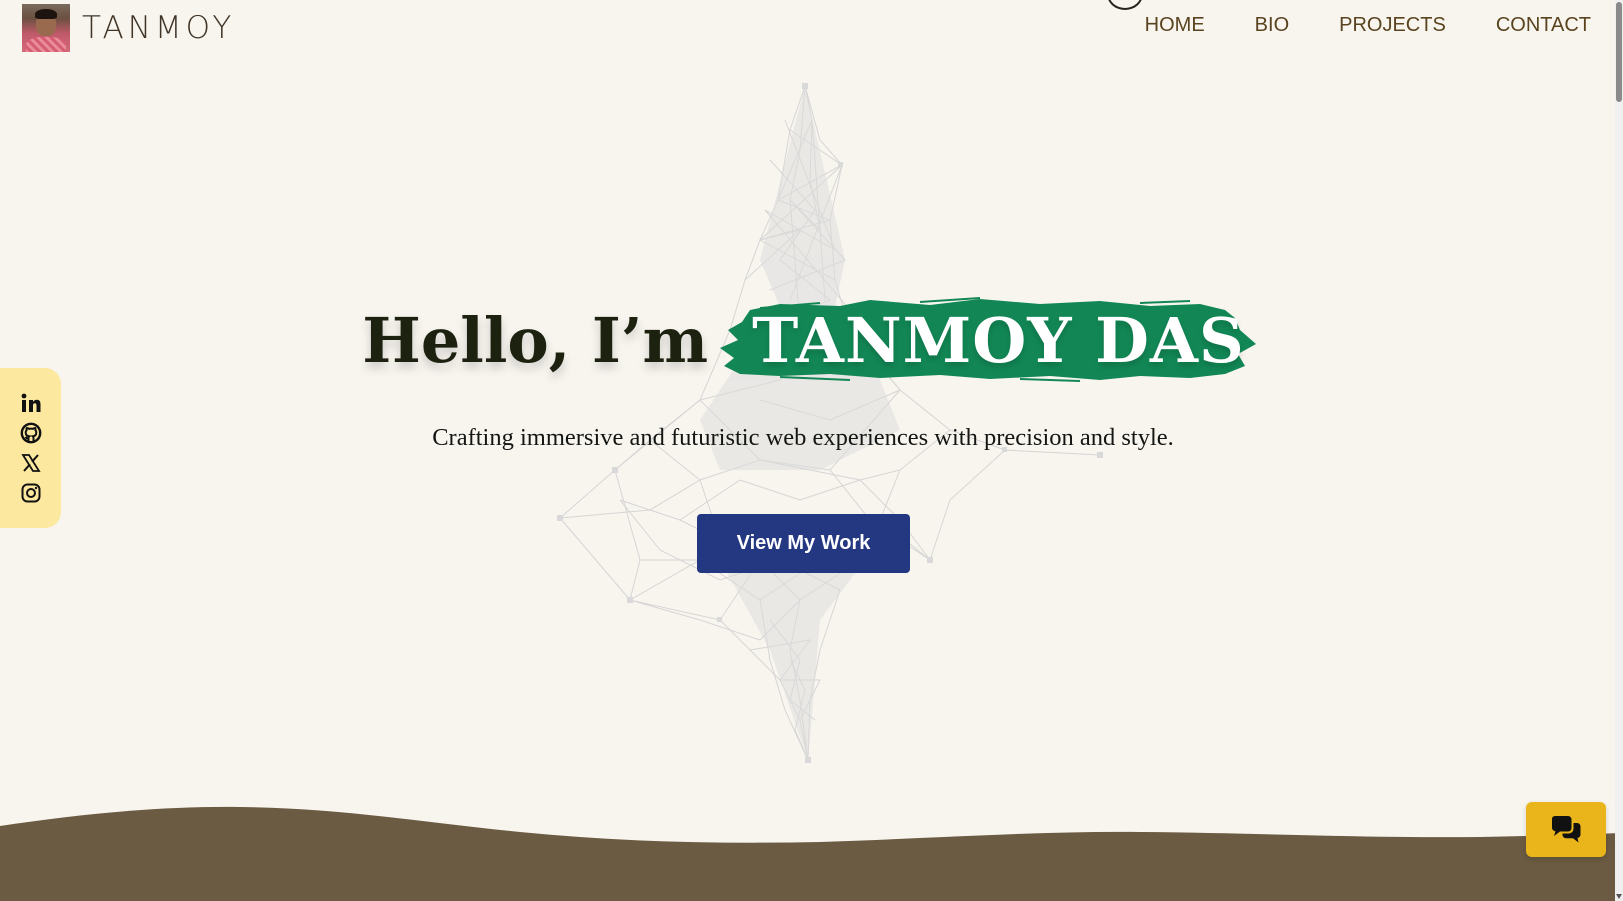 The height and width of the screenshot is (901, 1623). I want to click on nav-home-link: HOME, so click(1175, 25).